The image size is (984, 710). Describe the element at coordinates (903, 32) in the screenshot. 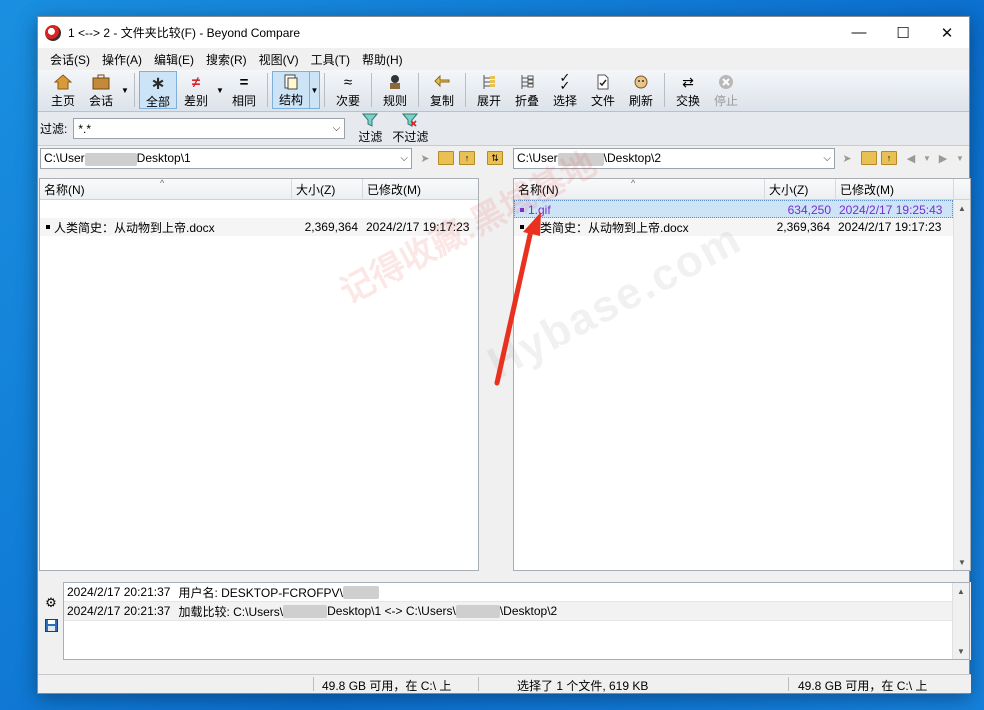

I see `maximize-button: ☐` at that location.